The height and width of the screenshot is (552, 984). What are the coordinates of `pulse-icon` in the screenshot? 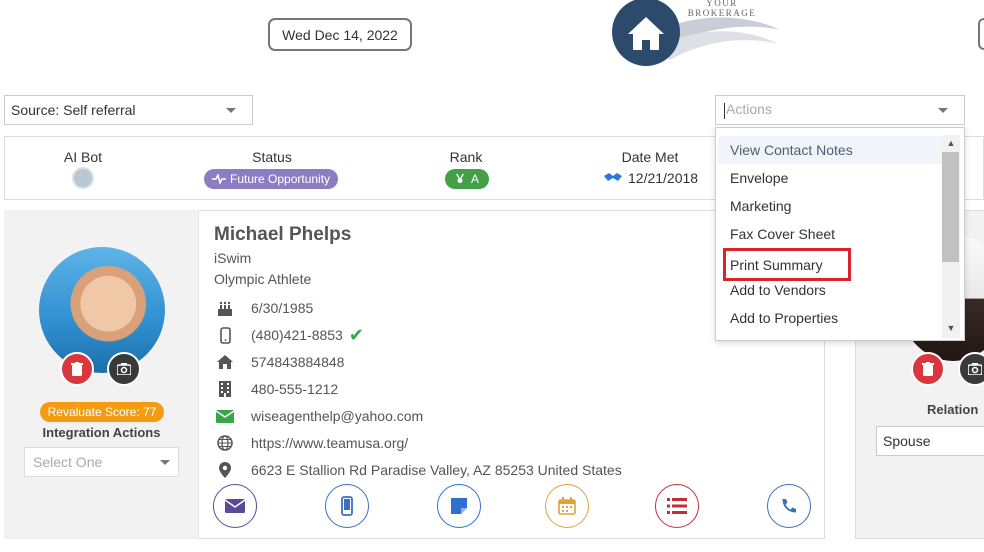 It's located at (219, 179).